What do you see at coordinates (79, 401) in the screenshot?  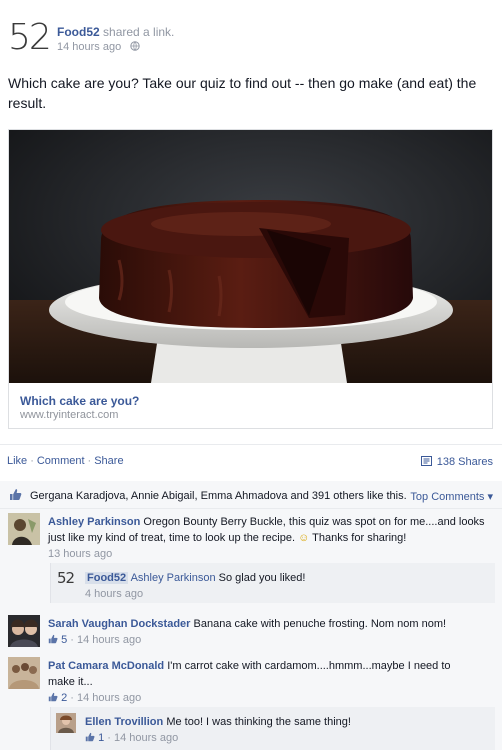 I see `link-title: Which cake are you?` at bounding box center [79, 401].